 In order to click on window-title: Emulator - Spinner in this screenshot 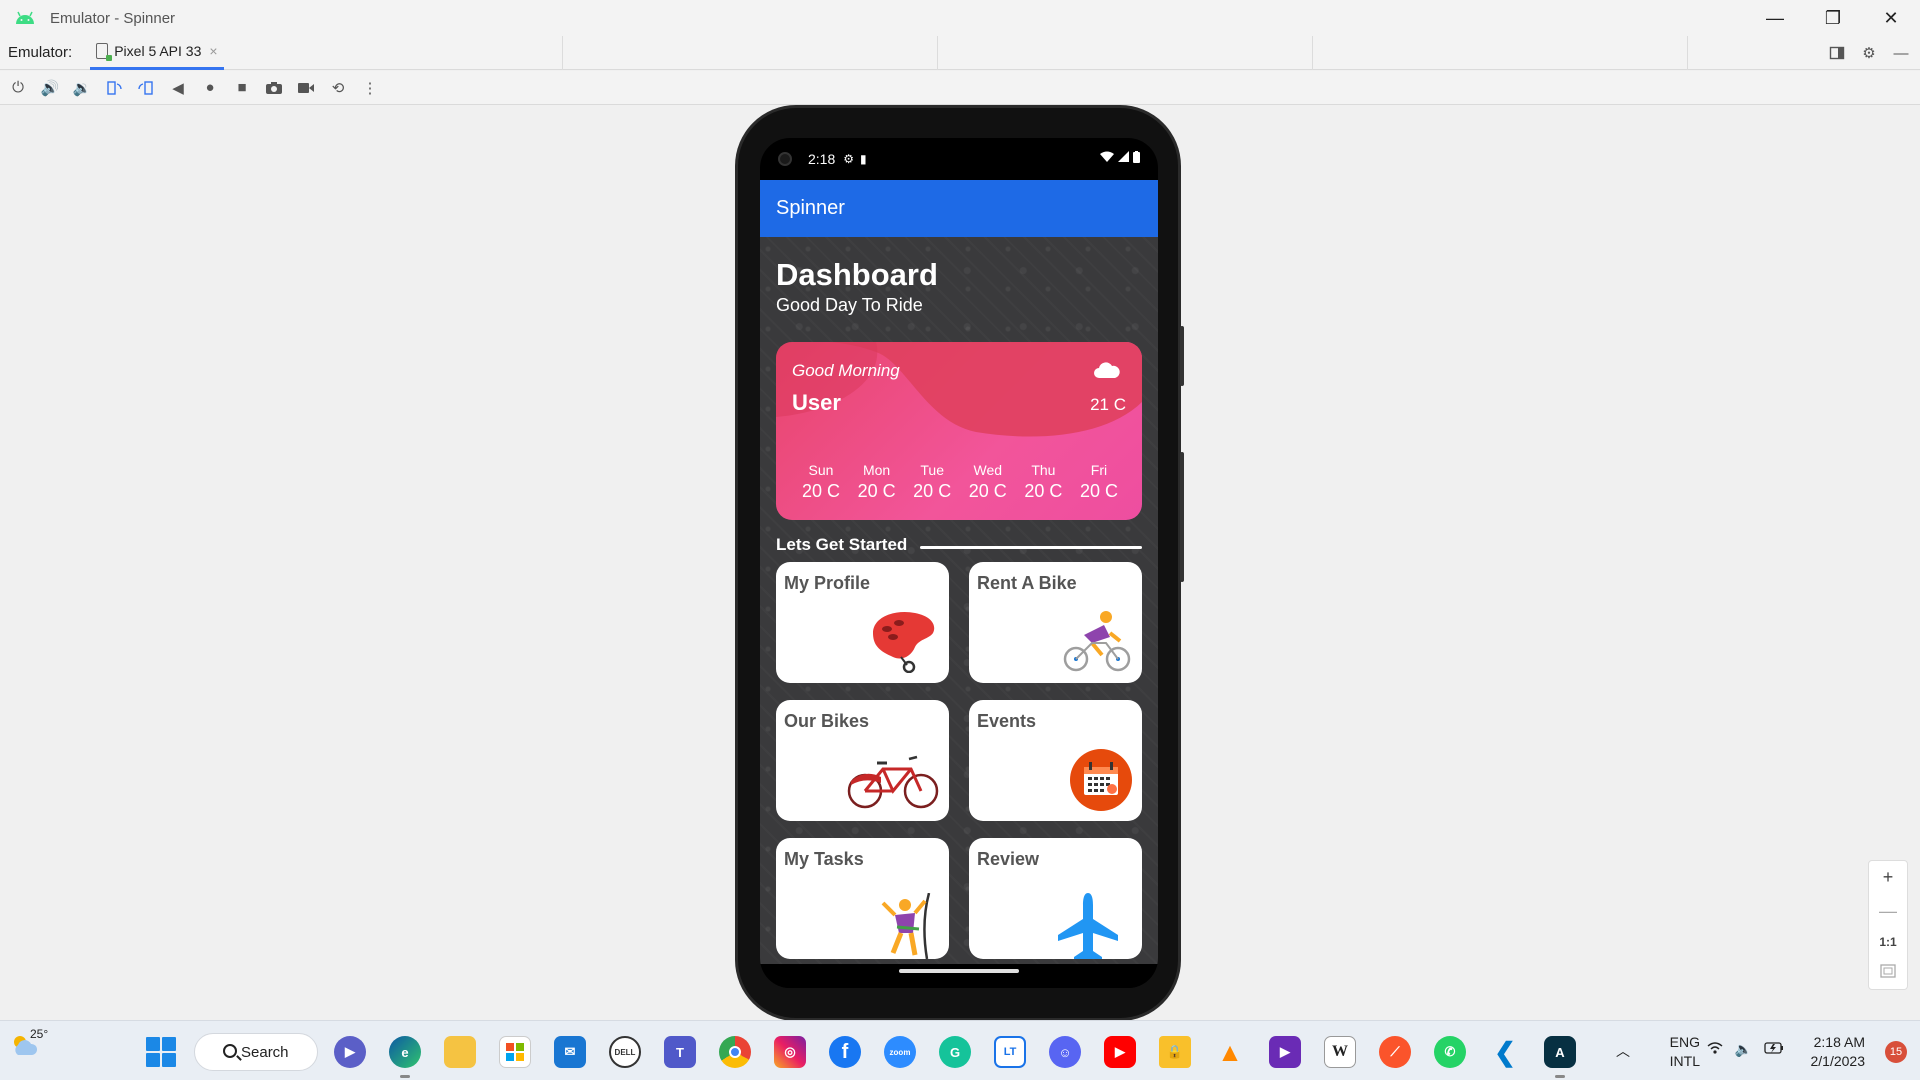, I will do `click(113, 18)`.